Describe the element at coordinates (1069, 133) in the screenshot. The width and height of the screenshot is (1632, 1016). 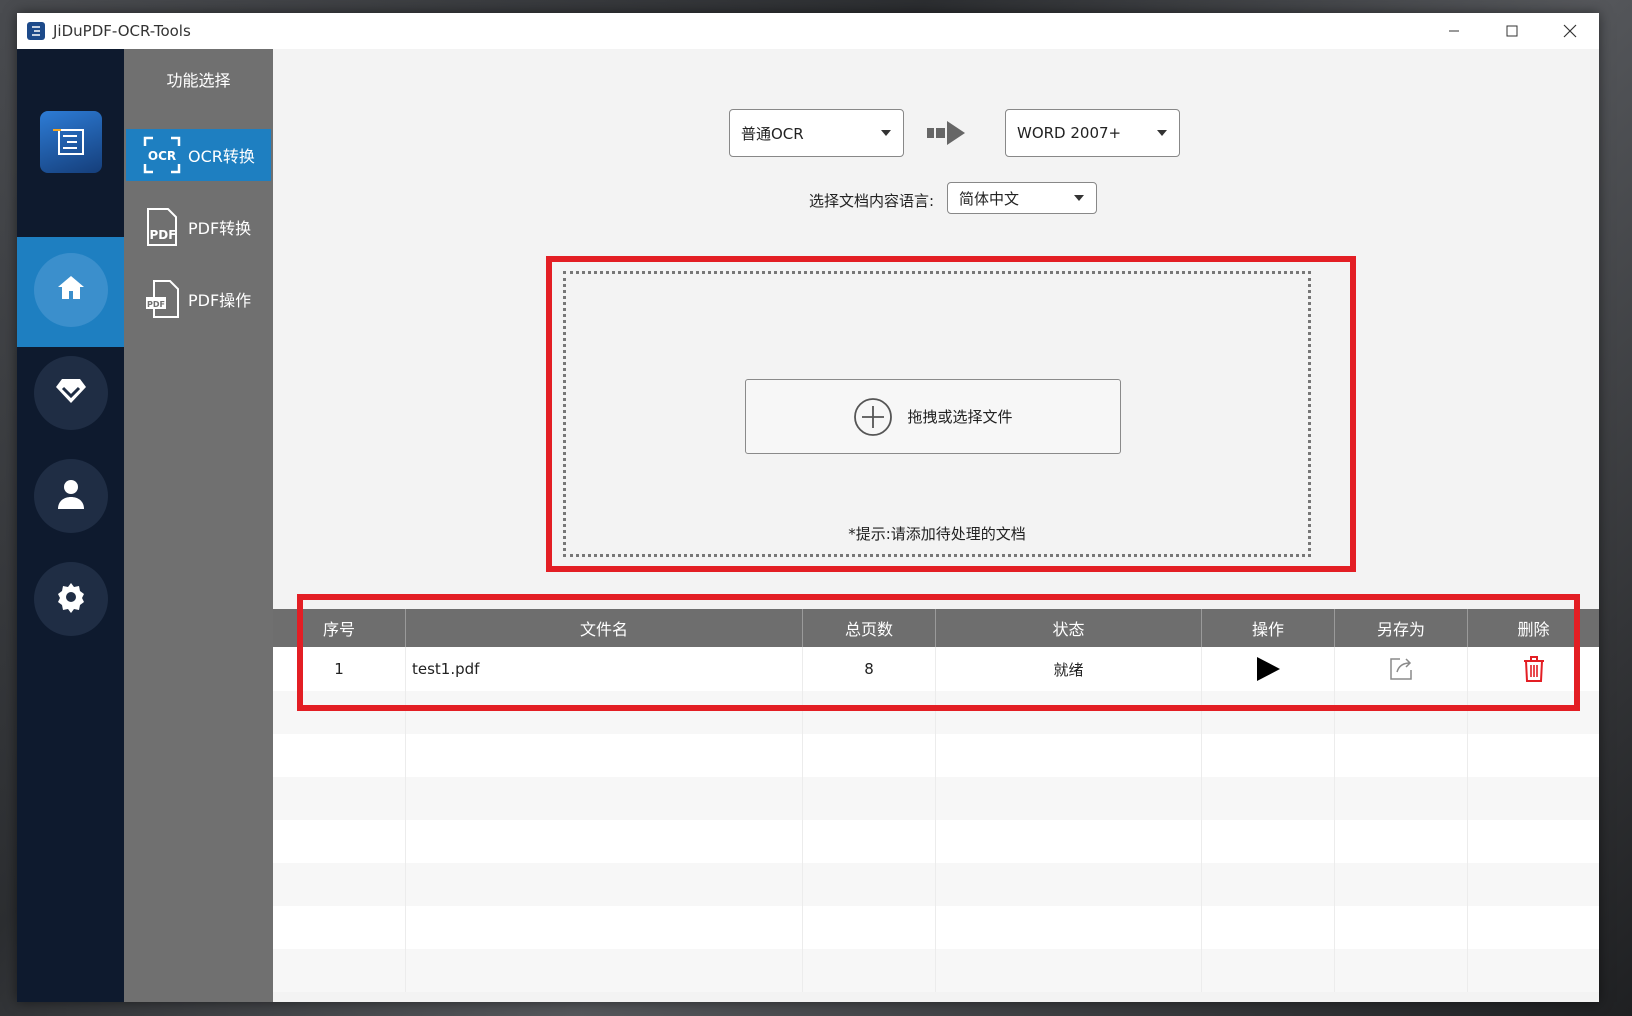
I see `target-format-value: WORD 2007+` at that location.